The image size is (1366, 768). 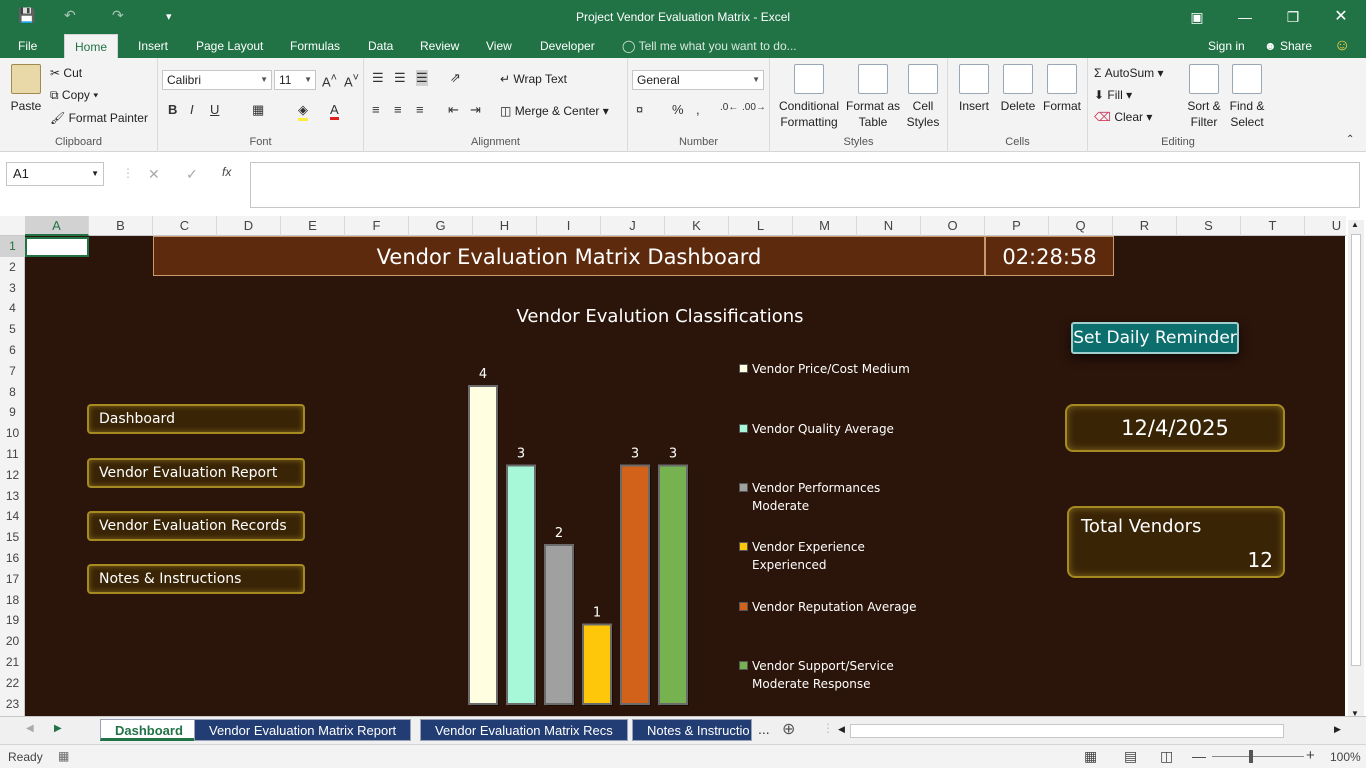 I want to click on tab-home: Home, so click(x=91, y=46).